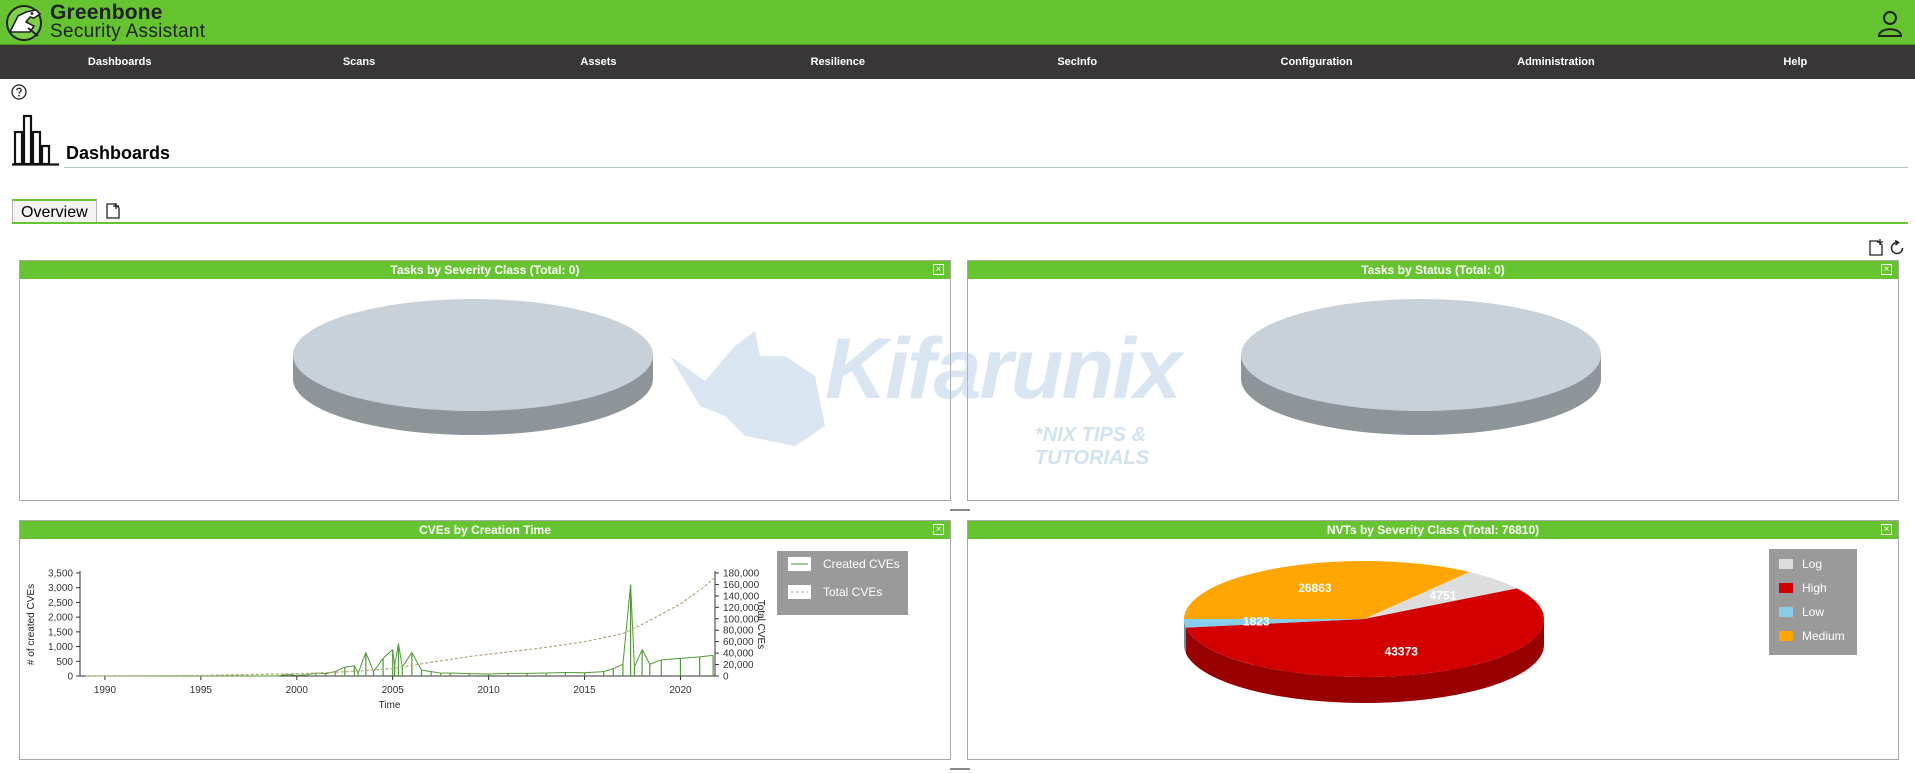 The height and width of the screenshot is (773, 1915). Describe the element at coordinates (957, 22) in the screenshot. I see `top-bar: Greenbone Security Assistant` at that location.